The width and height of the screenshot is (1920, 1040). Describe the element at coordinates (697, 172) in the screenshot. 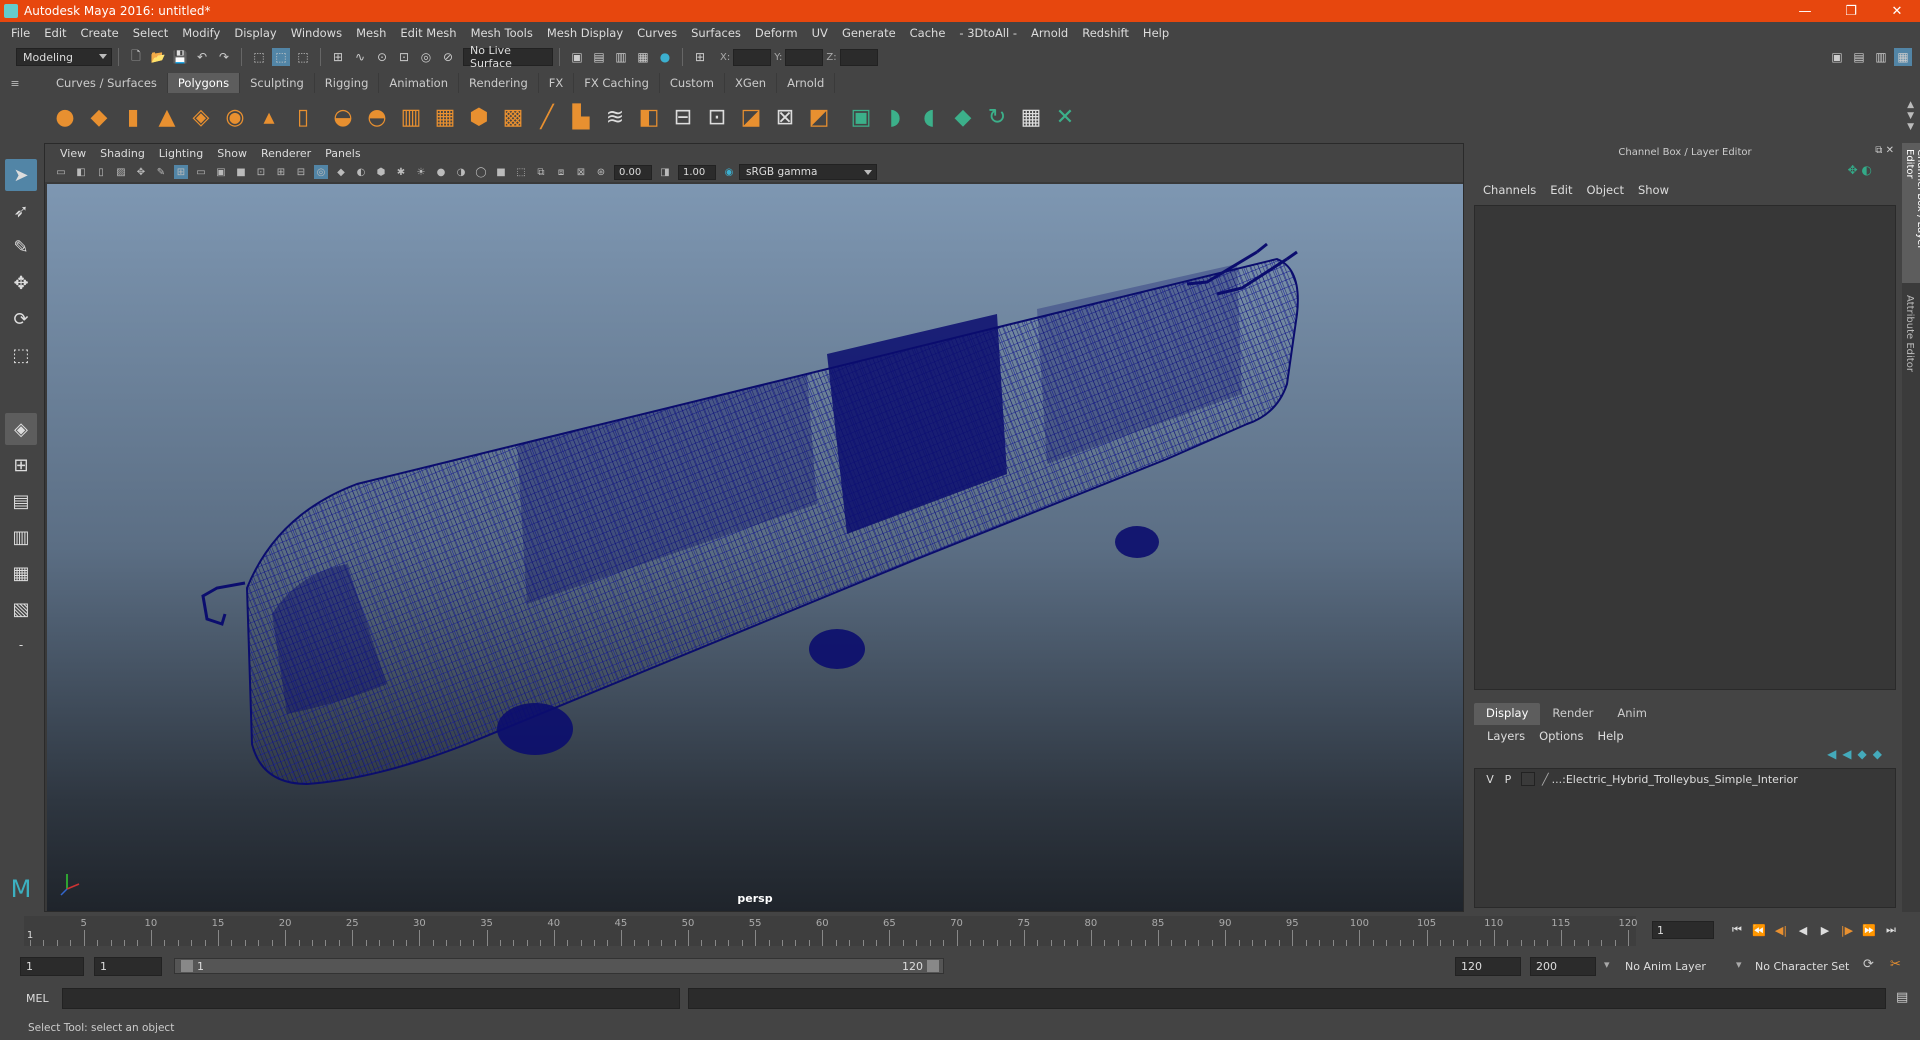

I see `gamma-field: 1.00` at that location.